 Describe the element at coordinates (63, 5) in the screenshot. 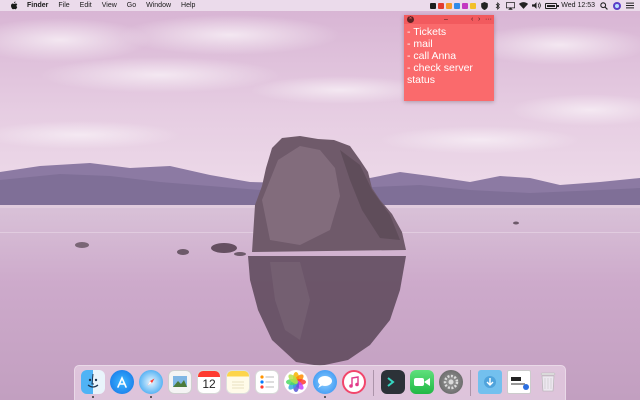

I see `menu-file: File` at that location.